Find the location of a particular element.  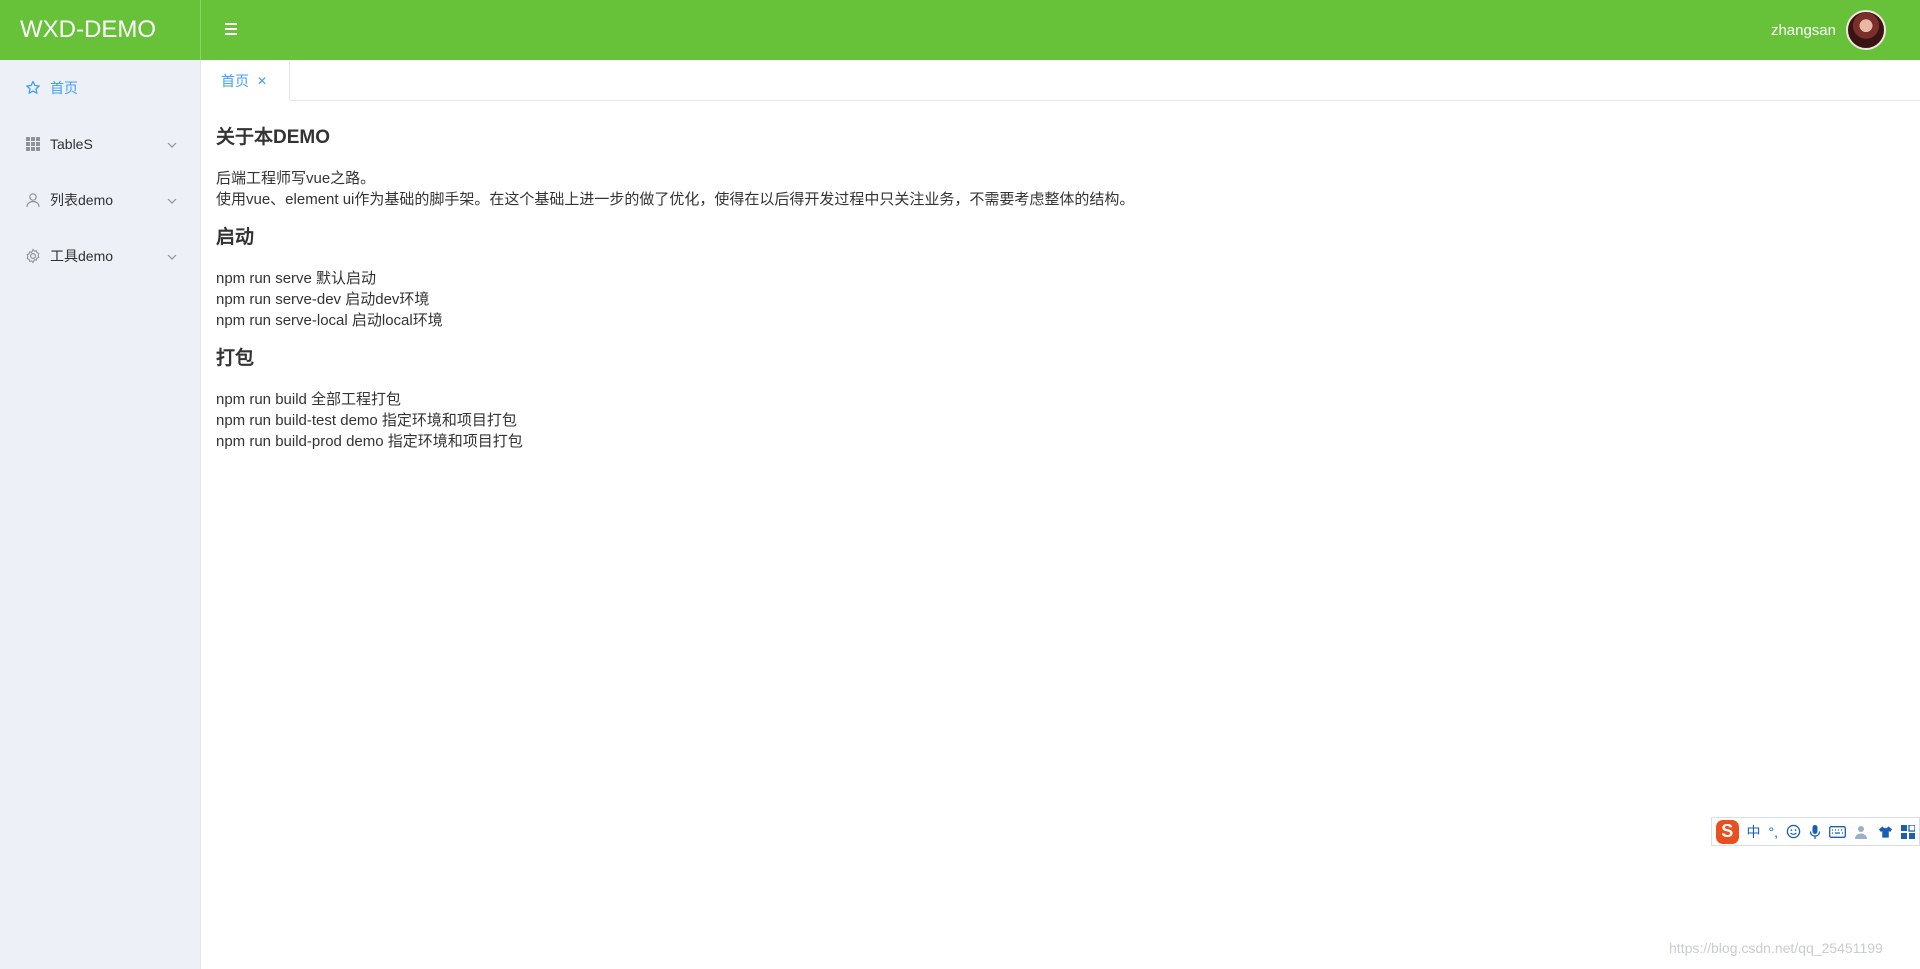

text-line: npm run build-prod demo 指定环境和项目打包 is located at coordinates (369, 441).